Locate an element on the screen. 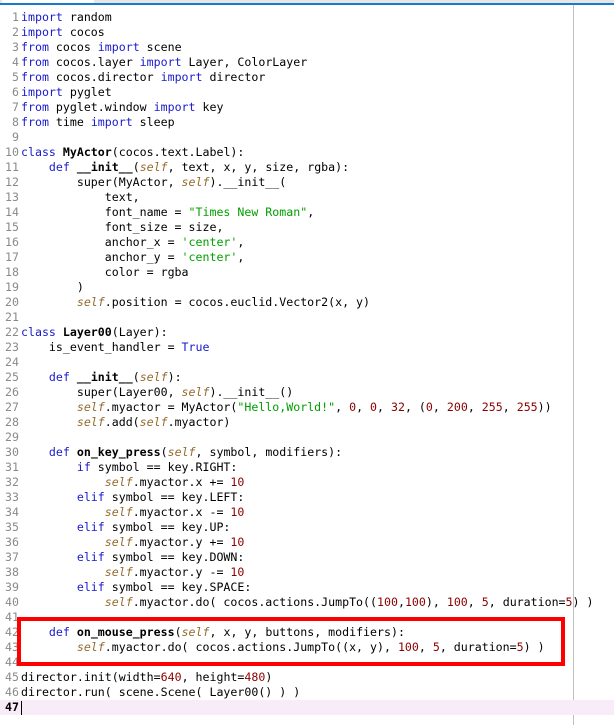  code-text: director.init(width= is located at coordinates (91, 677).